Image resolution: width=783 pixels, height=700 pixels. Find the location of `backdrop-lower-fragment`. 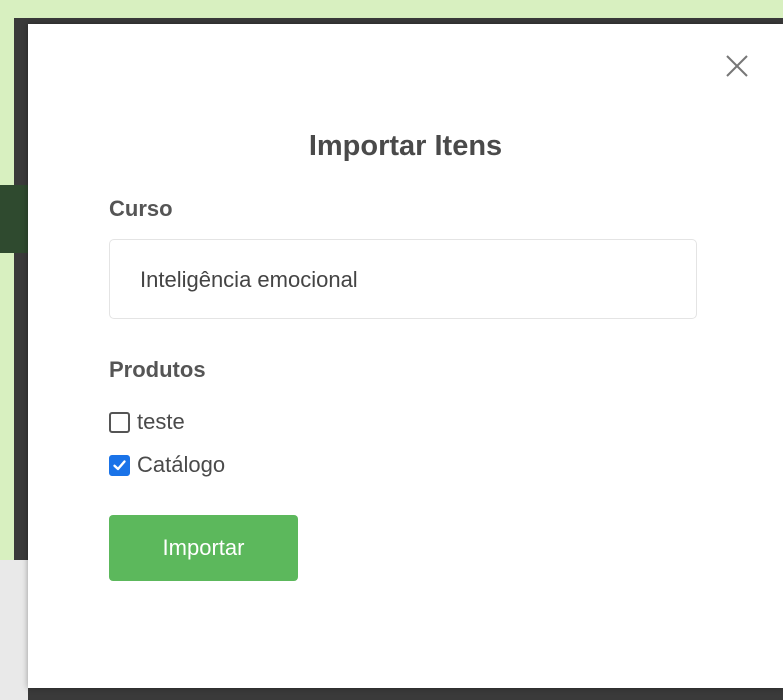

backdrop-lower-fragment is located at coordinates (14, 630).